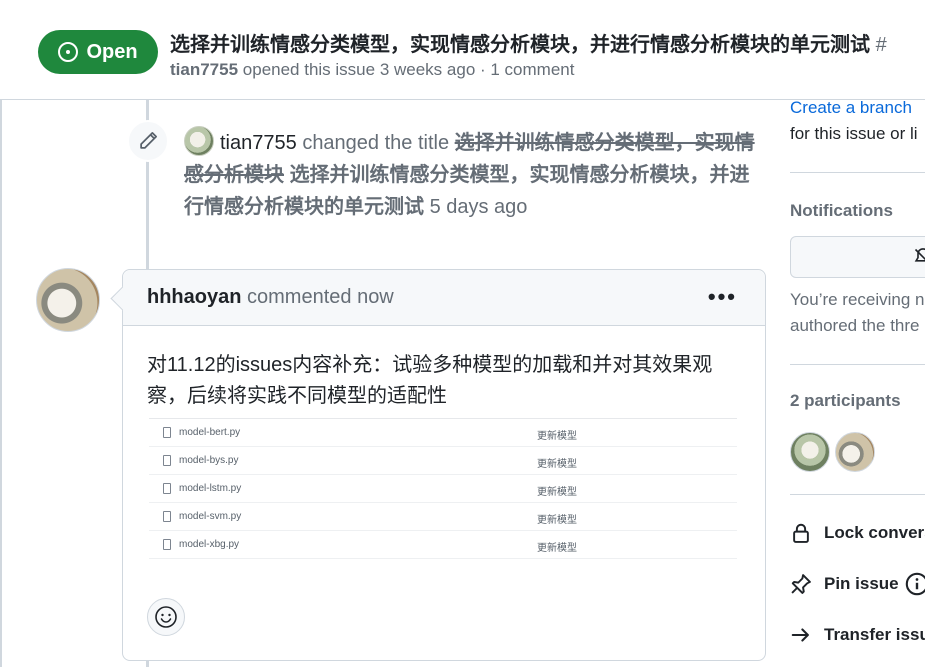 The width and height of the screenshot is (925, 667). What do you see at coordinates (854, 133) in the screenshot?
I see `create-branch-subtext: for this issue or li` at bounding box center [854, 133].